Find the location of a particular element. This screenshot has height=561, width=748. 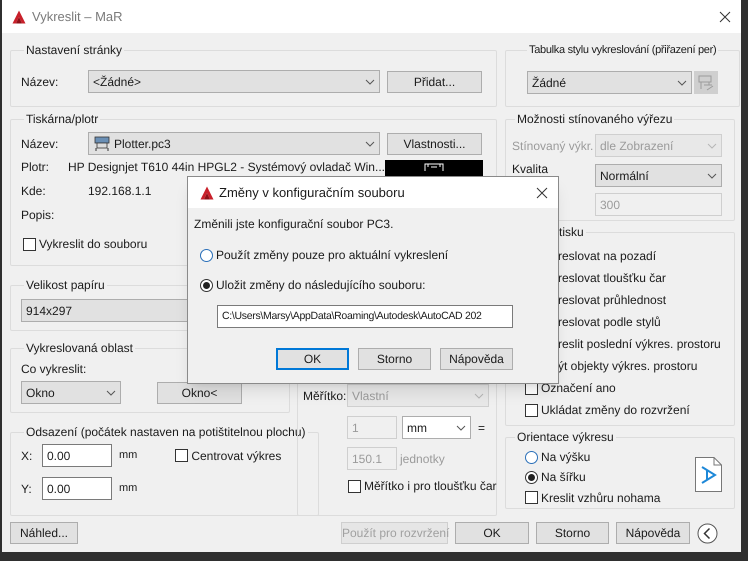

checkbox-label: Ukládat změny do rozvržení is located at coordinates (615, 410).